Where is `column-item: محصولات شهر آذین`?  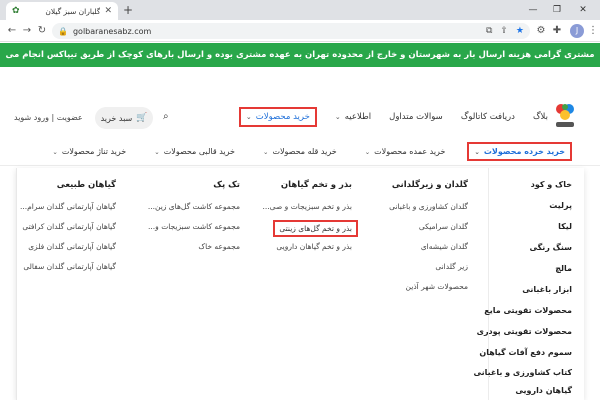
column-item: محصولات شهر آذین is located at coordinates (437, 286).